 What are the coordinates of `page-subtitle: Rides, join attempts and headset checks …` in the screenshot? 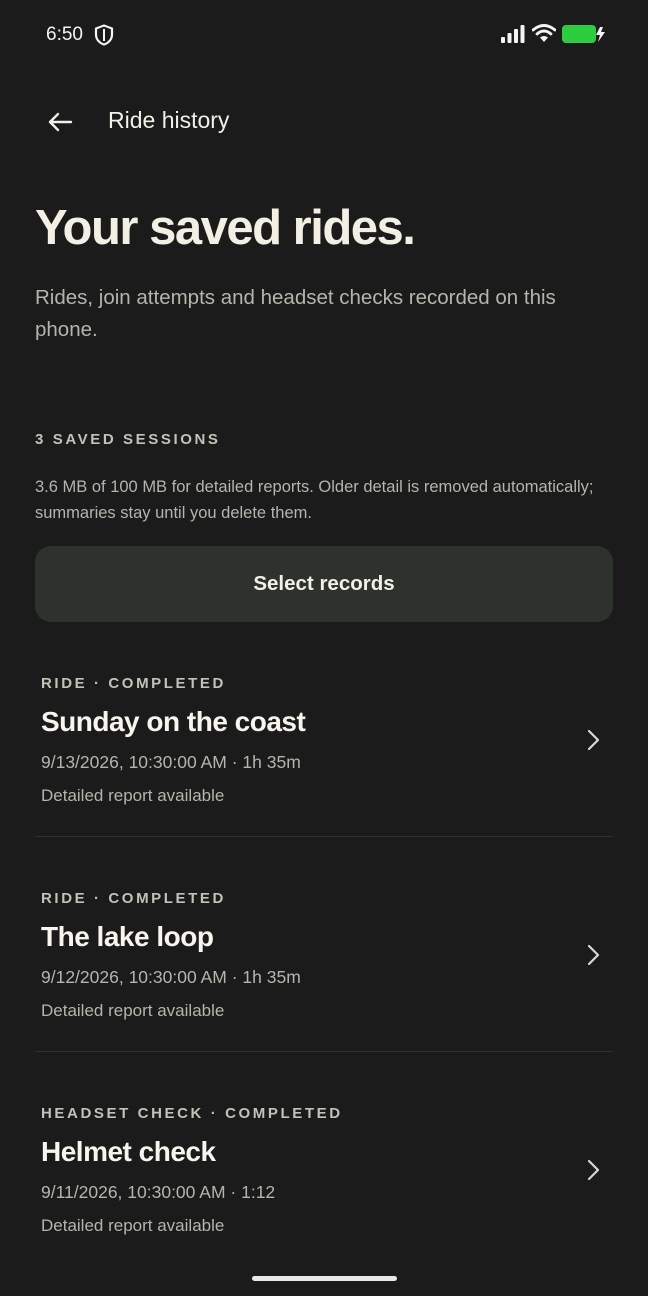 It's located at (295, 313).